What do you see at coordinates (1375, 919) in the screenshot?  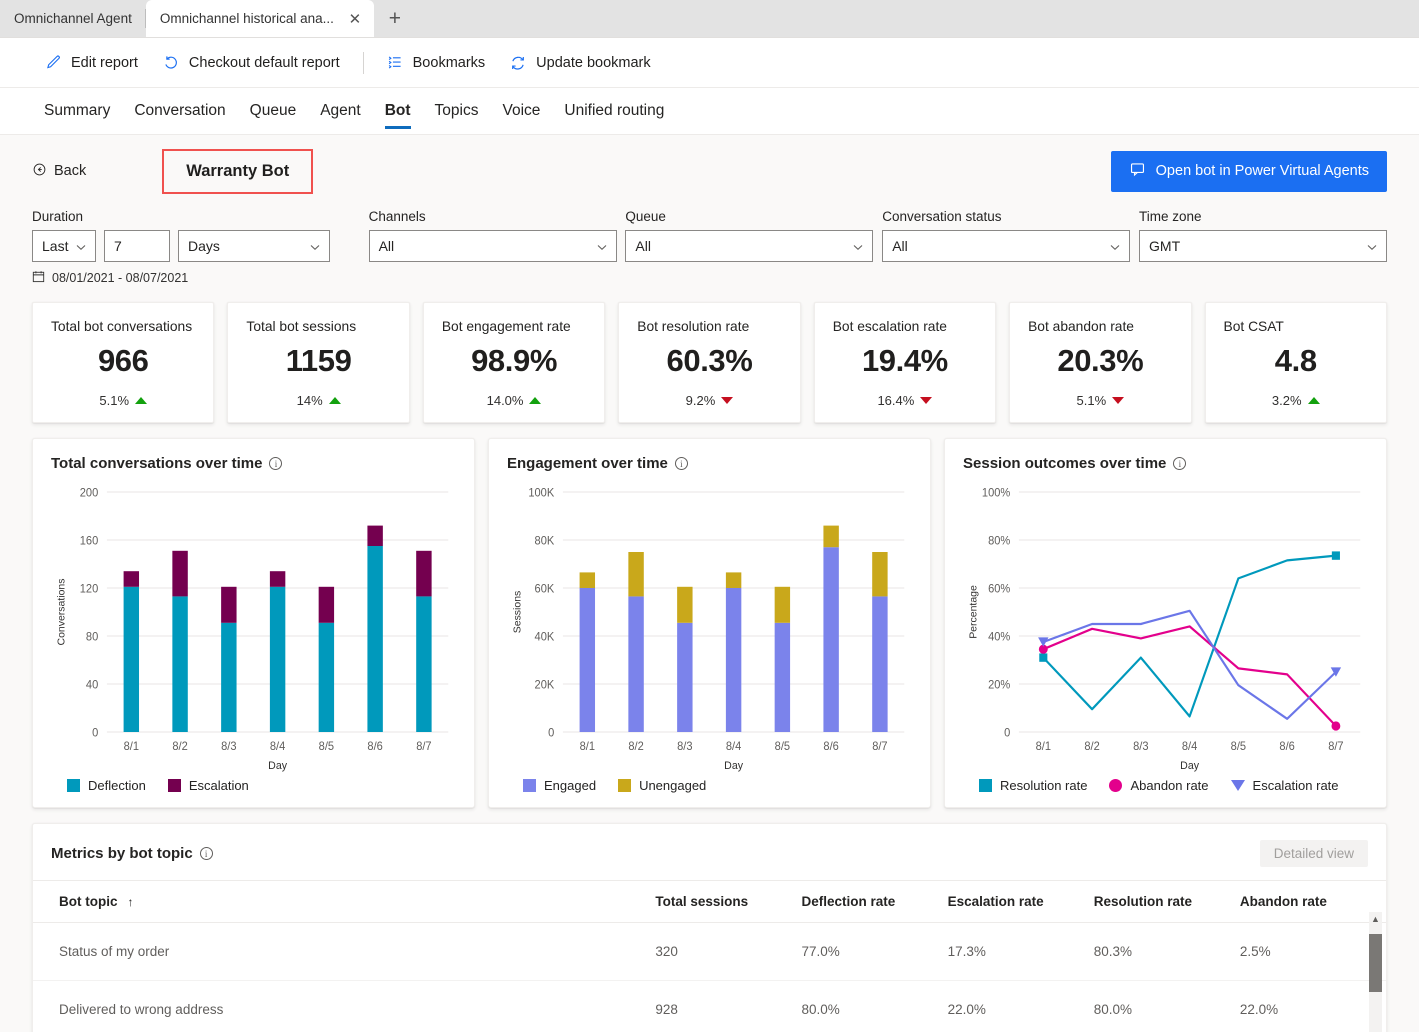 I see `scroll-up-icon: ▲` at bounding box center [1375, 919].